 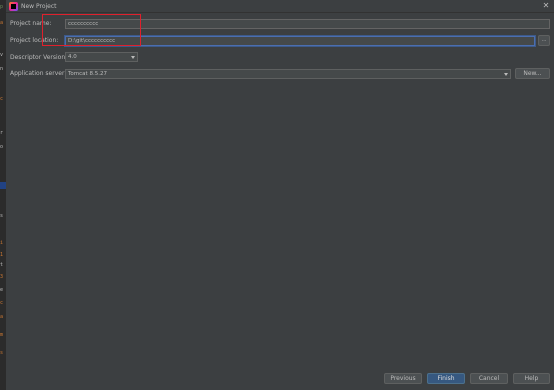 I want to click on background-editor-strip: p a v n c r o s i 1 t 3 e c a m s, so click(x=3, y=195).